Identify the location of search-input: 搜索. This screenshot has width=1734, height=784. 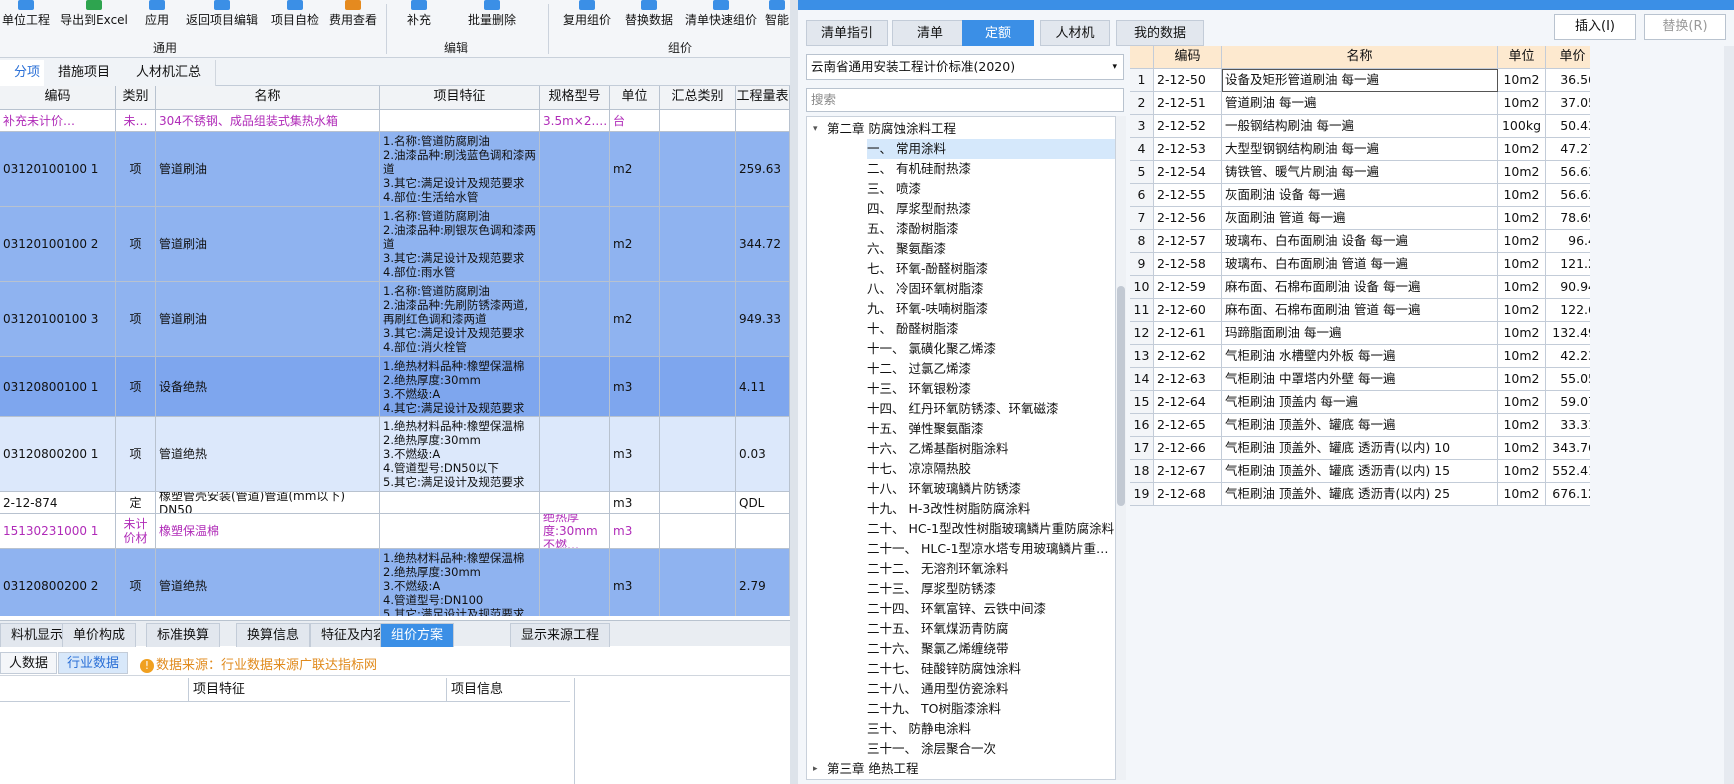
(965, 100).